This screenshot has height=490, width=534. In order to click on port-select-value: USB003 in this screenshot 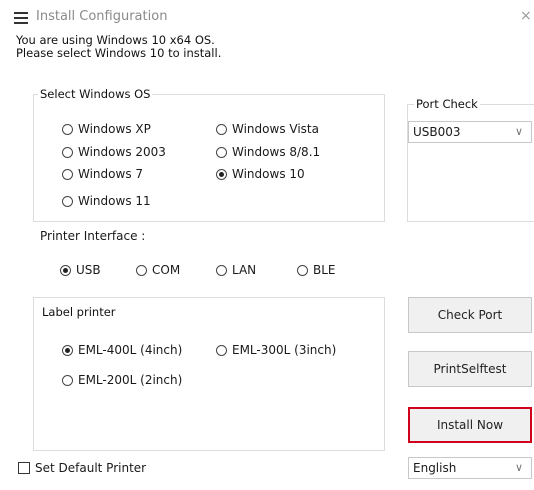, I will do `click(437, 132)`.